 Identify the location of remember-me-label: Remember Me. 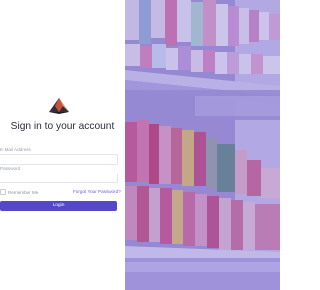
(23, 192).